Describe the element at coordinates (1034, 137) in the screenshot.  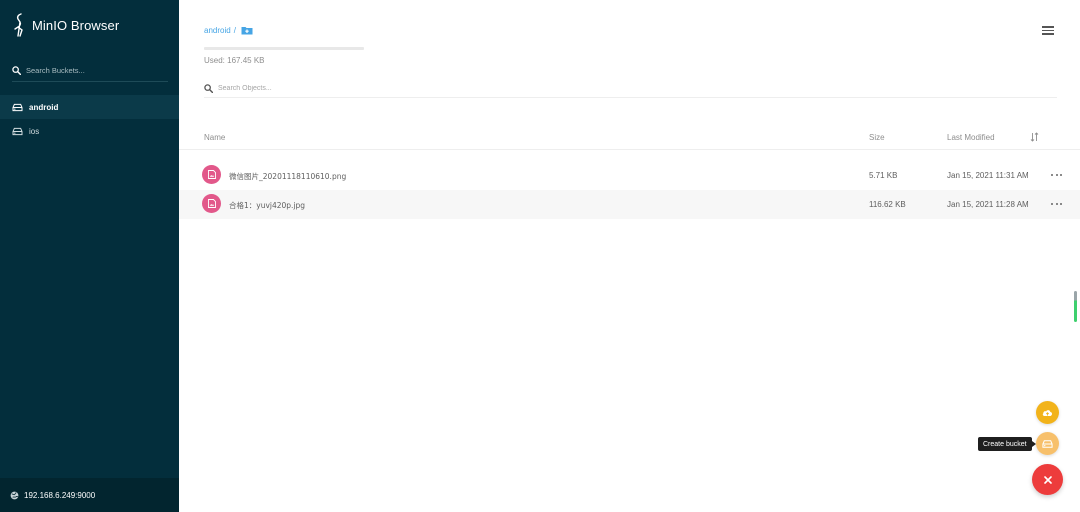
I see `sort-icon` at that location.